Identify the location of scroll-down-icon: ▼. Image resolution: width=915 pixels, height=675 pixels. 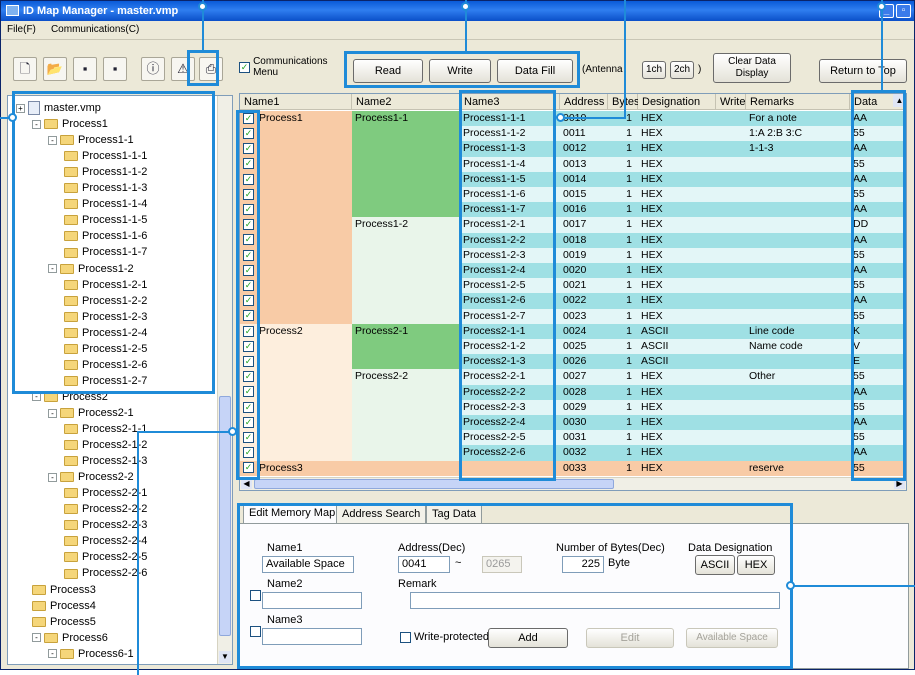
(225, 657).